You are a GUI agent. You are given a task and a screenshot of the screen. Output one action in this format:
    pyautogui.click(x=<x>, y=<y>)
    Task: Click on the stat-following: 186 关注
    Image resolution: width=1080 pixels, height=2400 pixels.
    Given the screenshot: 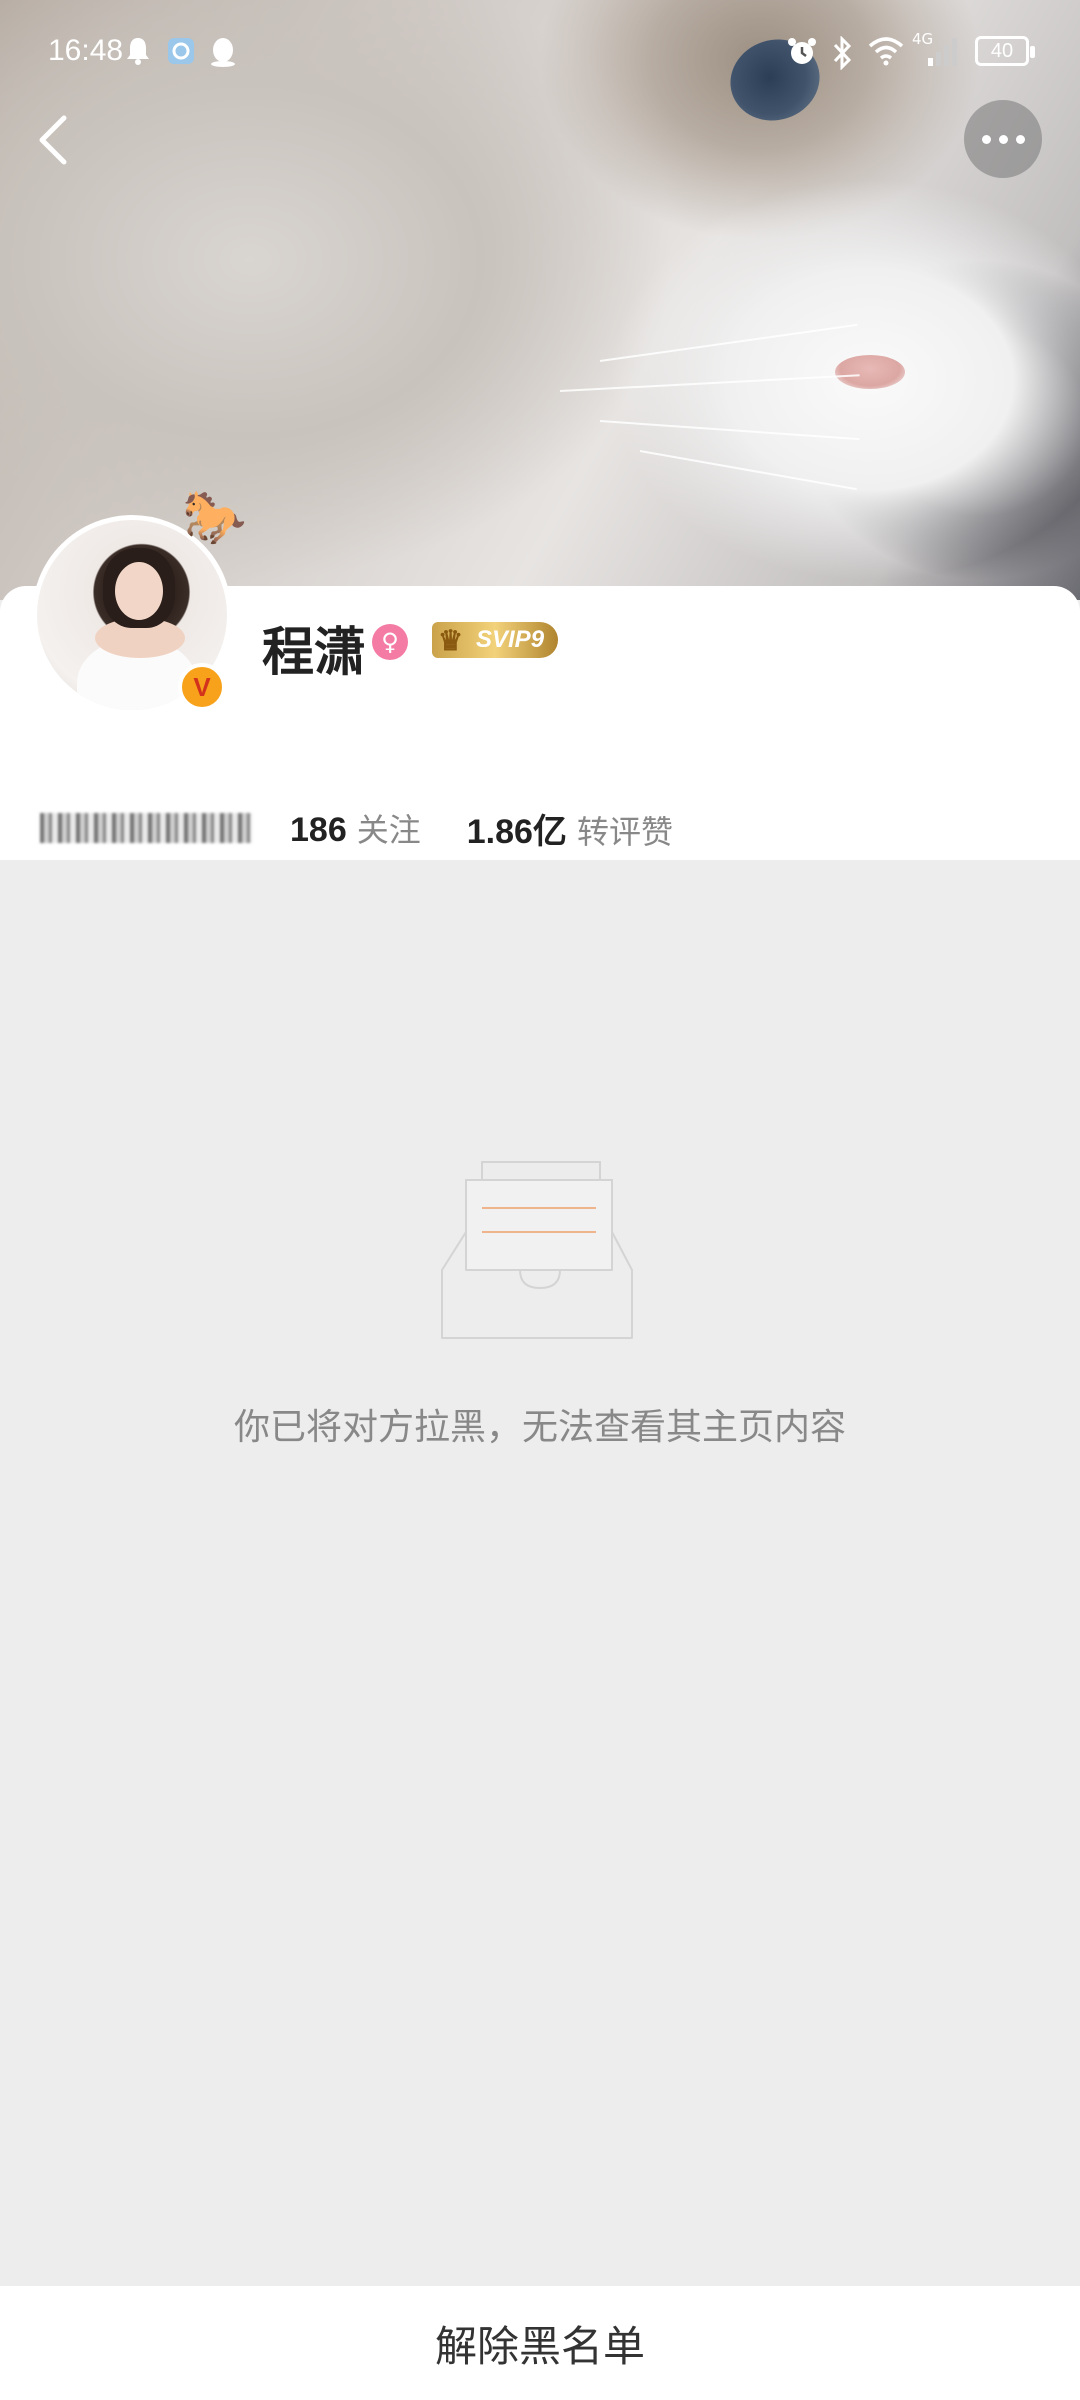 What is the action you would take?
    pyautogui.click(x=355, y=828)
    